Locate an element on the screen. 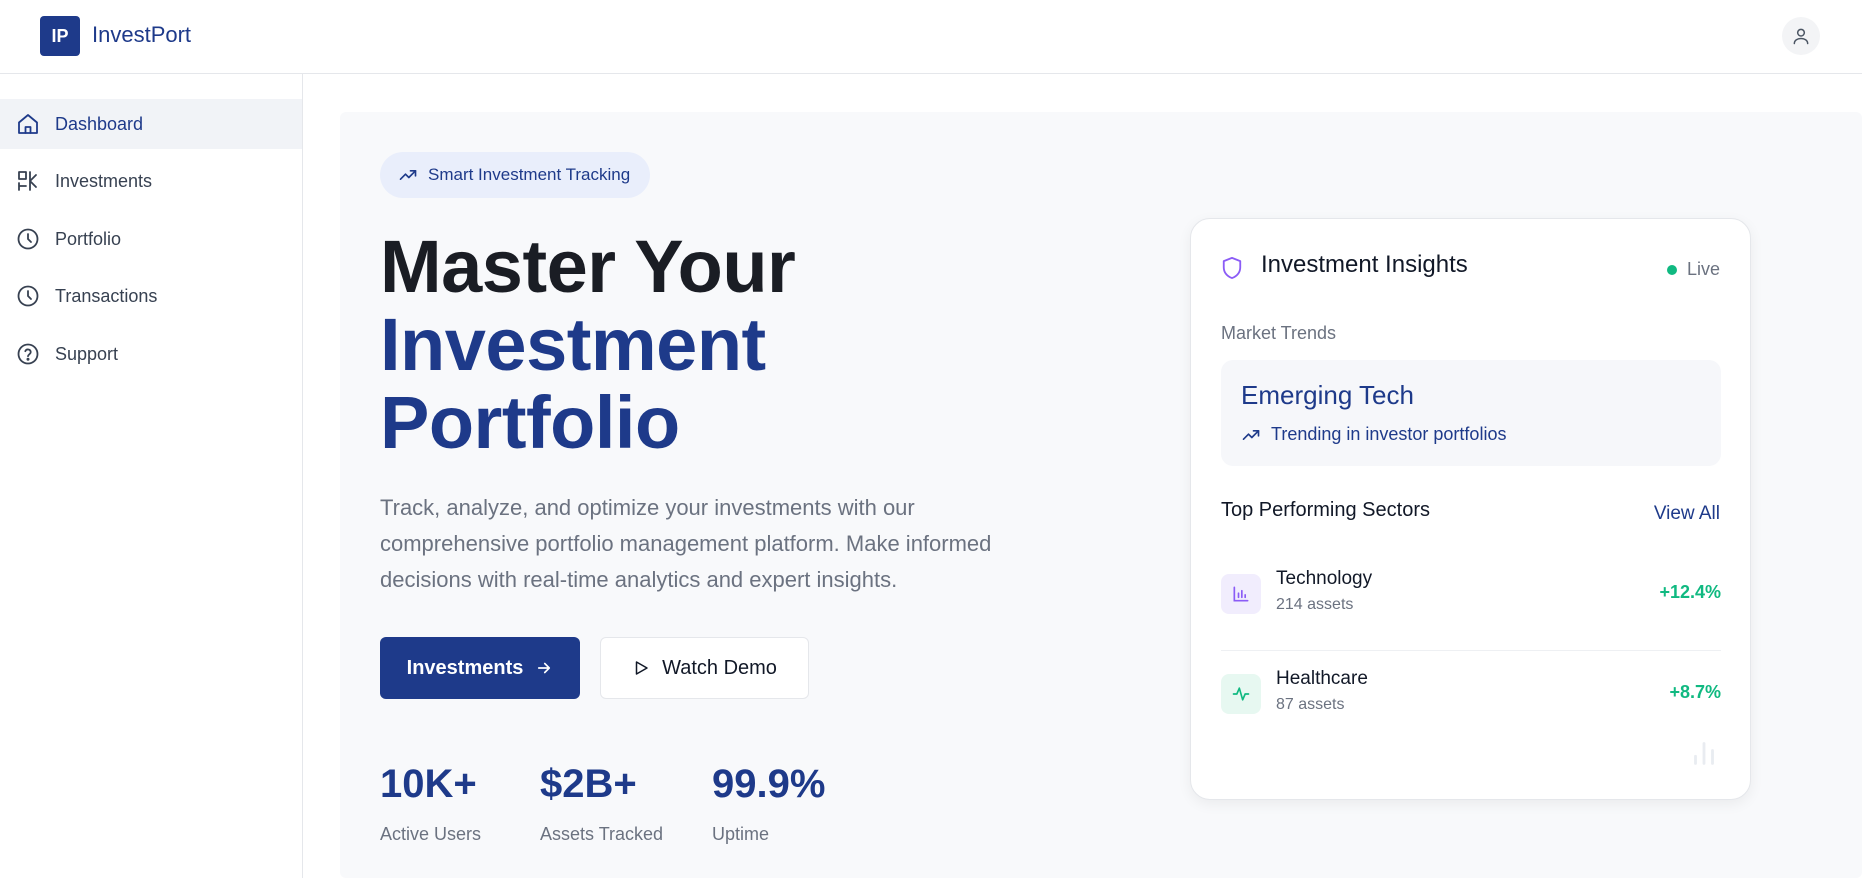 Image resolution: width=1862 pixels, height=878 pixels. stat-uptime: 99.9% Uptime is located at coordinates (768, 802).